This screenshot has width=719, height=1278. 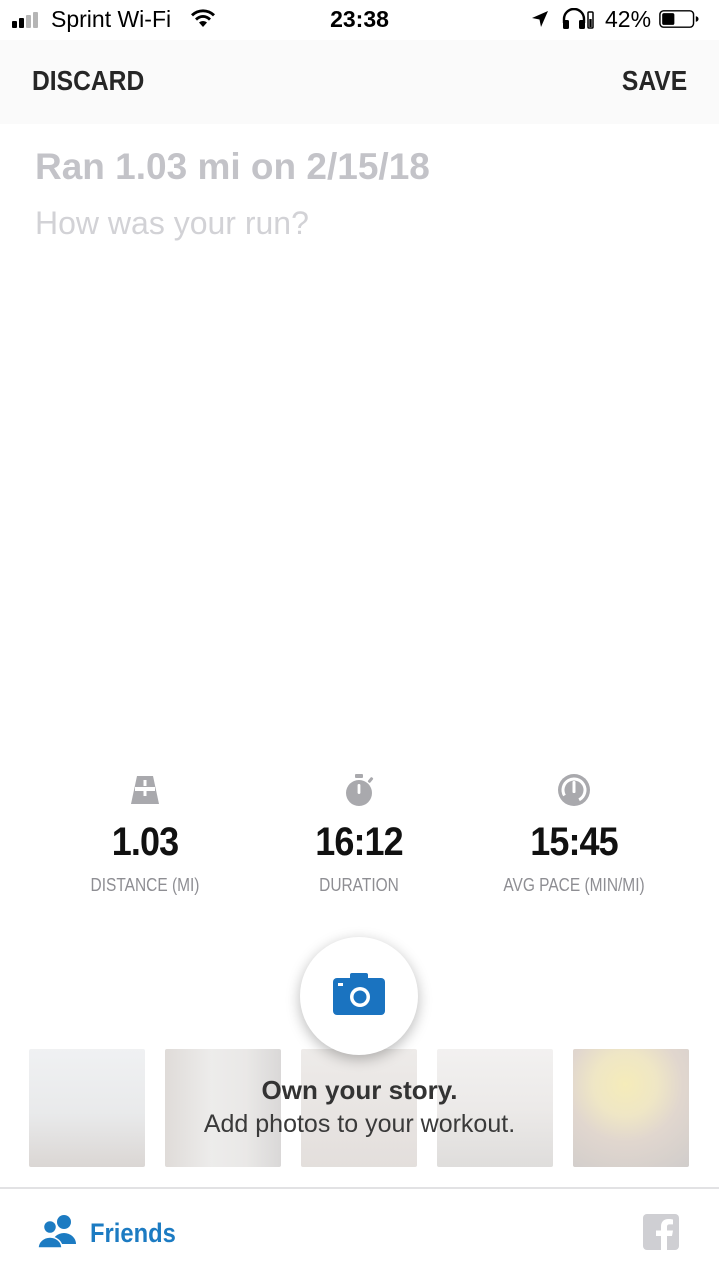 I want to click on location-arrow-icon, so click(x=540, y=19).